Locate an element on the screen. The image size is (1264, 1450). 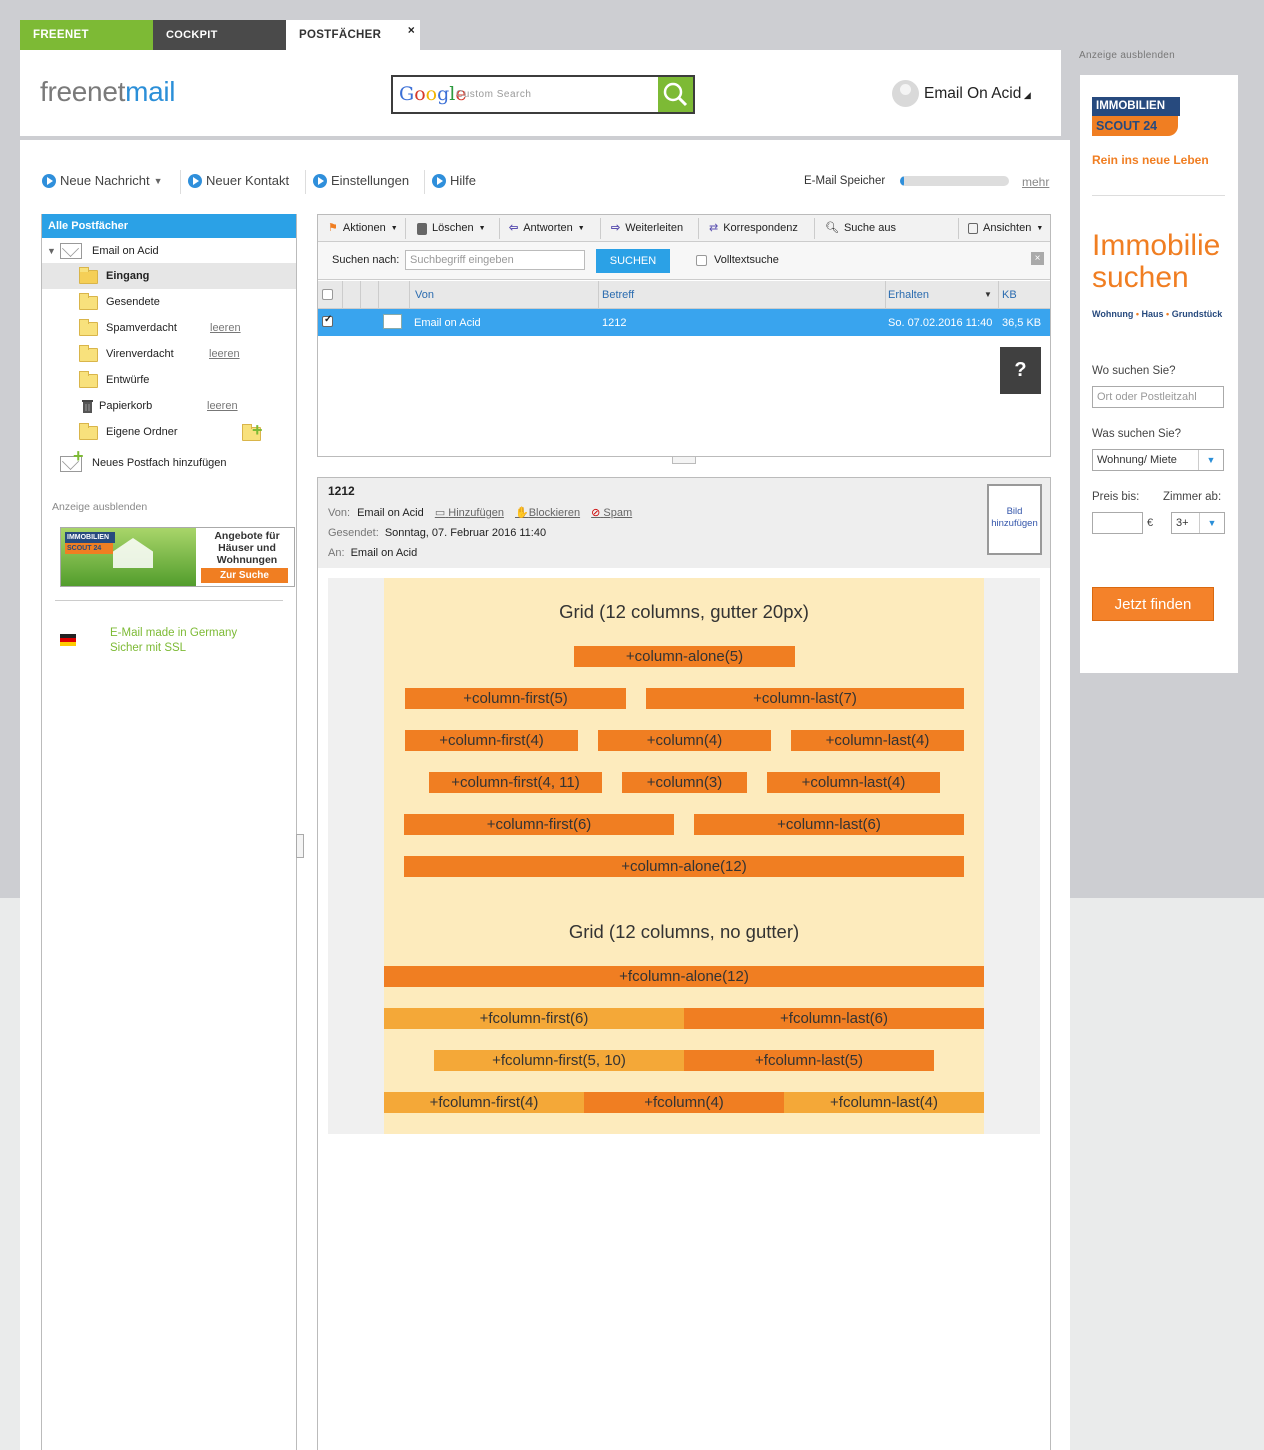
suche-aus-button: 🔍︎ Suche aus is located at coordinates (860, 228).